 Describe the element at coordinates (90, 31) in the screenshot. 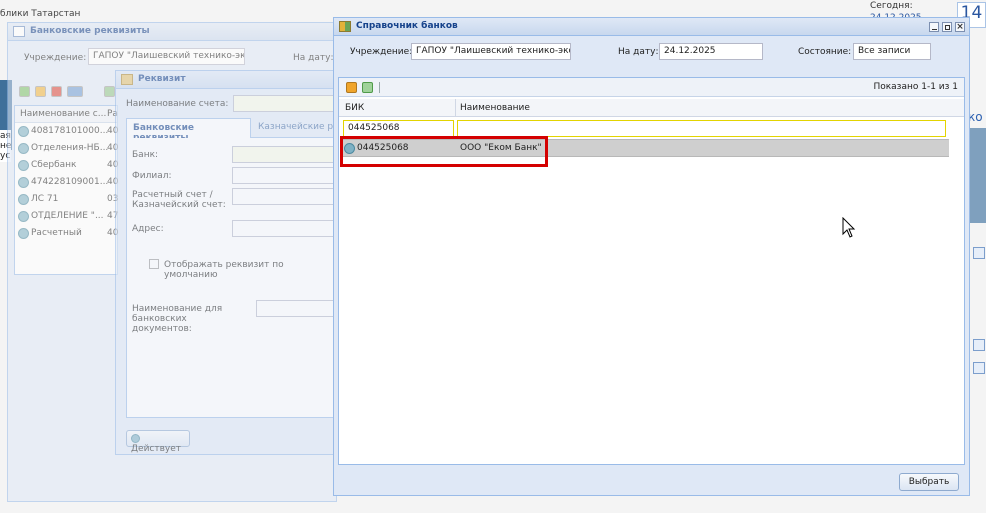

I see `bank-details-title: Банковские реквизиты` at that location.